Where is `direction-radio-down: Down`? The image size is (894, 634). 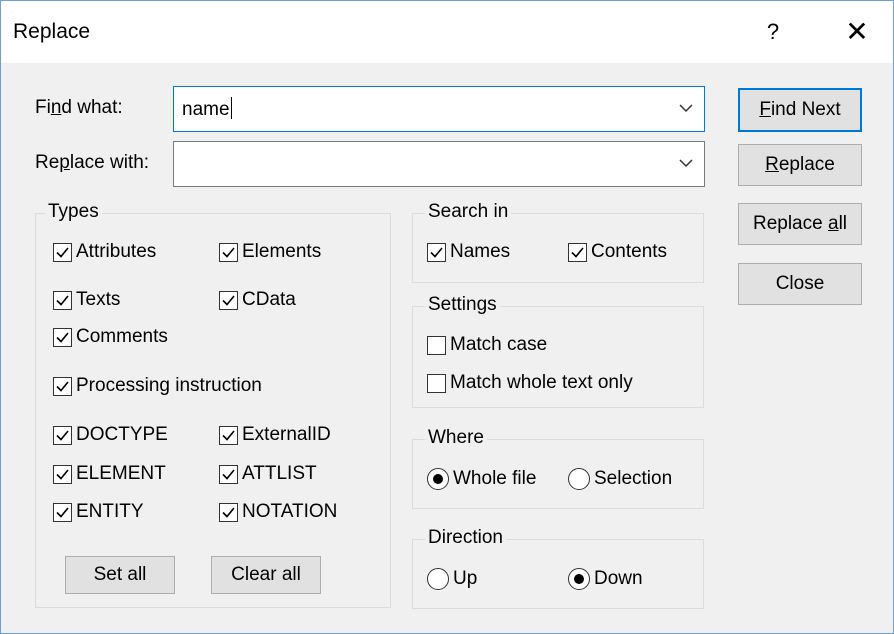
direction-radio-down: Down is located at coordinates (605, 579).